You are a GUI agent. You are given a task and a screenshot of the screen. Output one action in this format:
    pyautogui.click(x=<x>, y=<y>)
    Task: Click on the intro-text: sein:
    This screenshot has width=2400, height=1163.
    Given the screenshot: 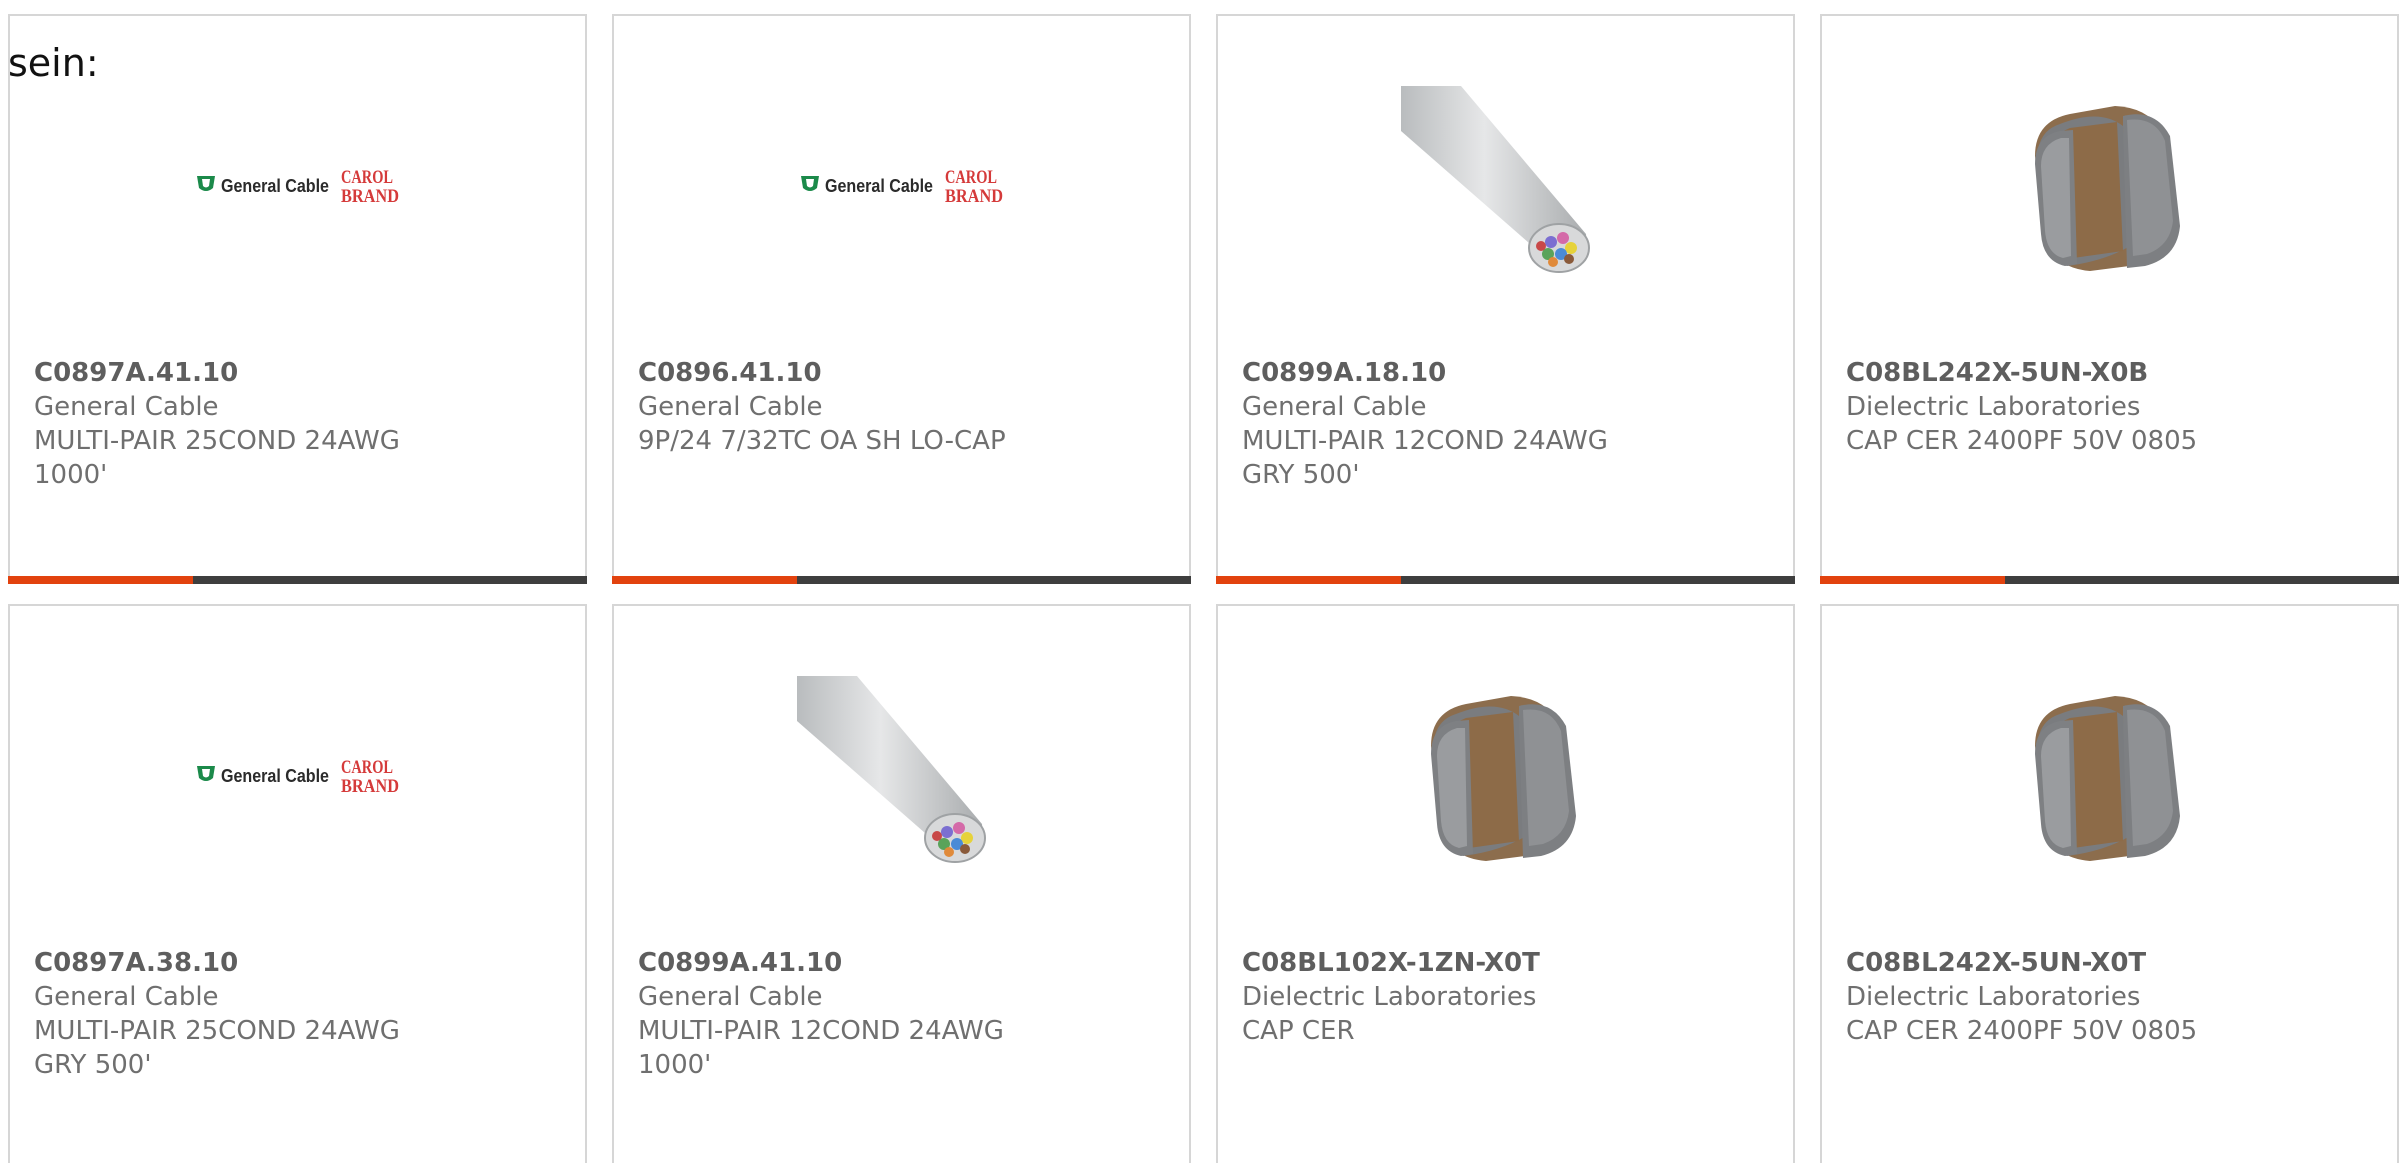 What is the action you would take?
    pyautogui.click(x=53, y=63)
    